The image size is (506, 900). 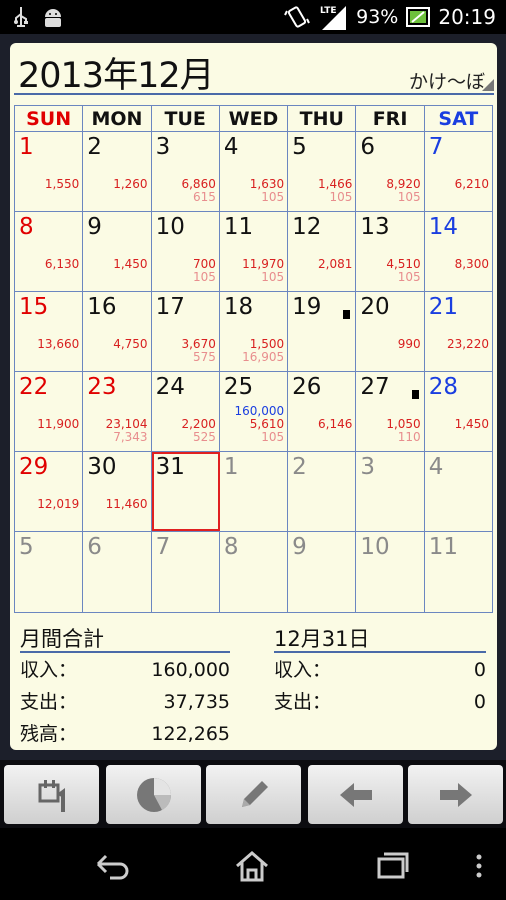 I want to click on day-expense: 6,130, so click(x=62, y=264).